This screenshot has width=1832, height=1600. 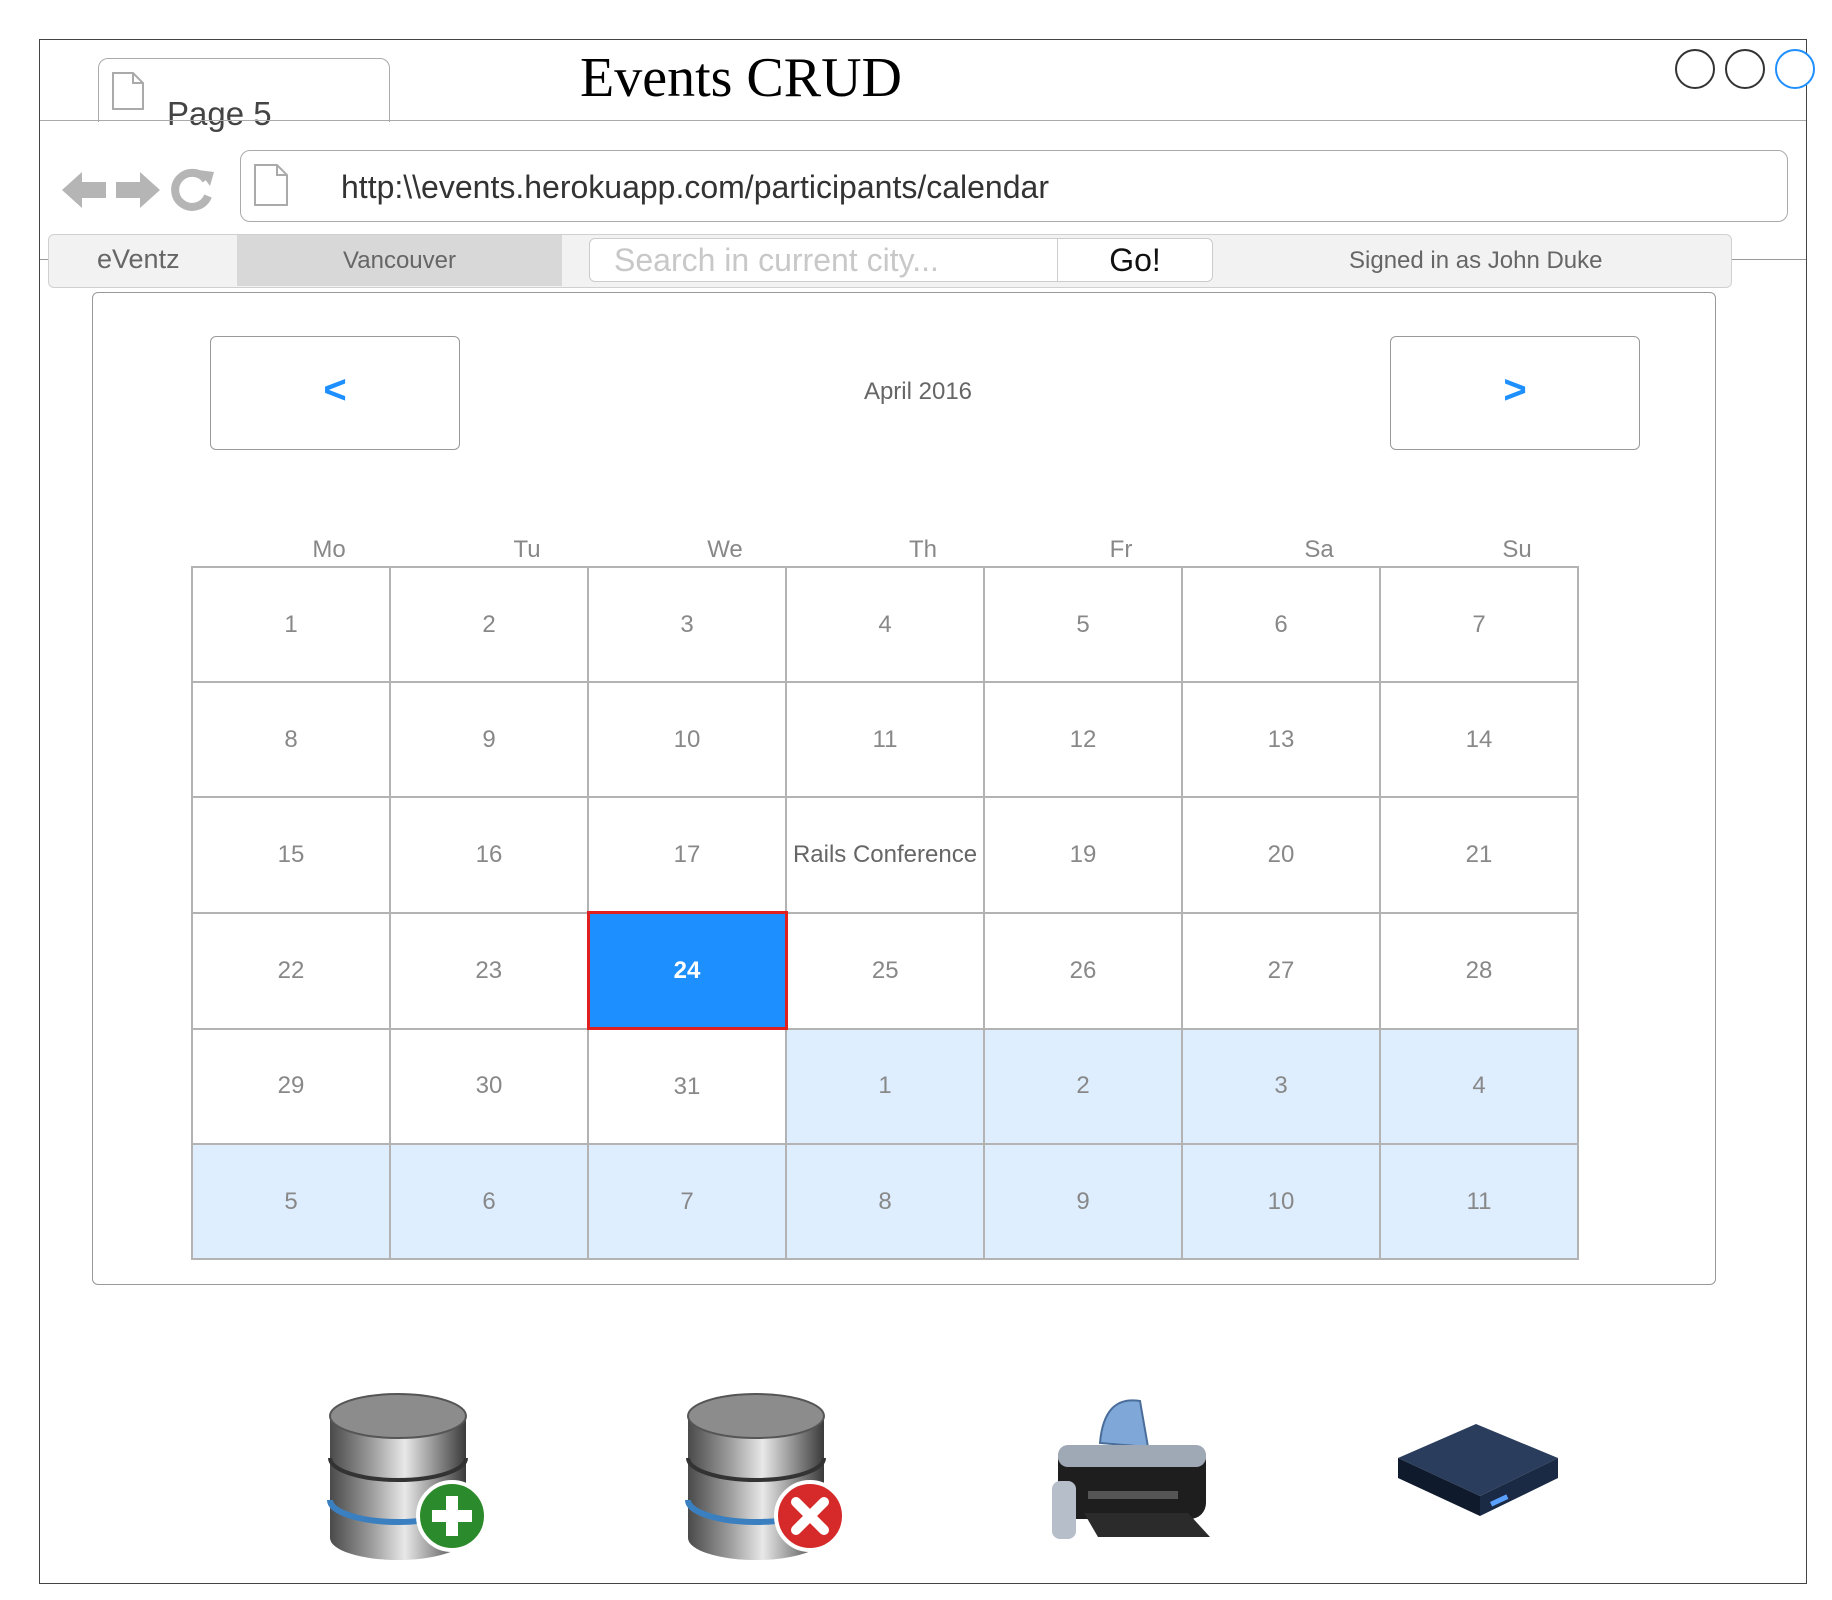 What do you see at coordinates (1281, 855) in the screenshot?
I see `day-cell: 20` at bounding box center [1281, 855].